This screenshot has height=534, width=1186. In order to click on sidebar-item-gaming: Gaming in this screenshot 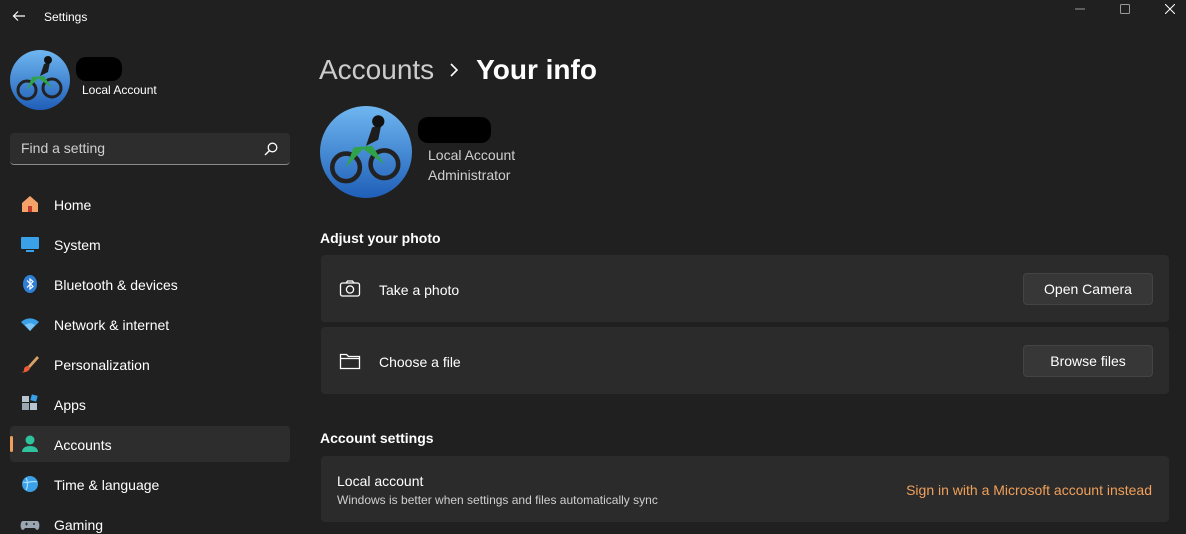, I will do `click(150, 520)`.